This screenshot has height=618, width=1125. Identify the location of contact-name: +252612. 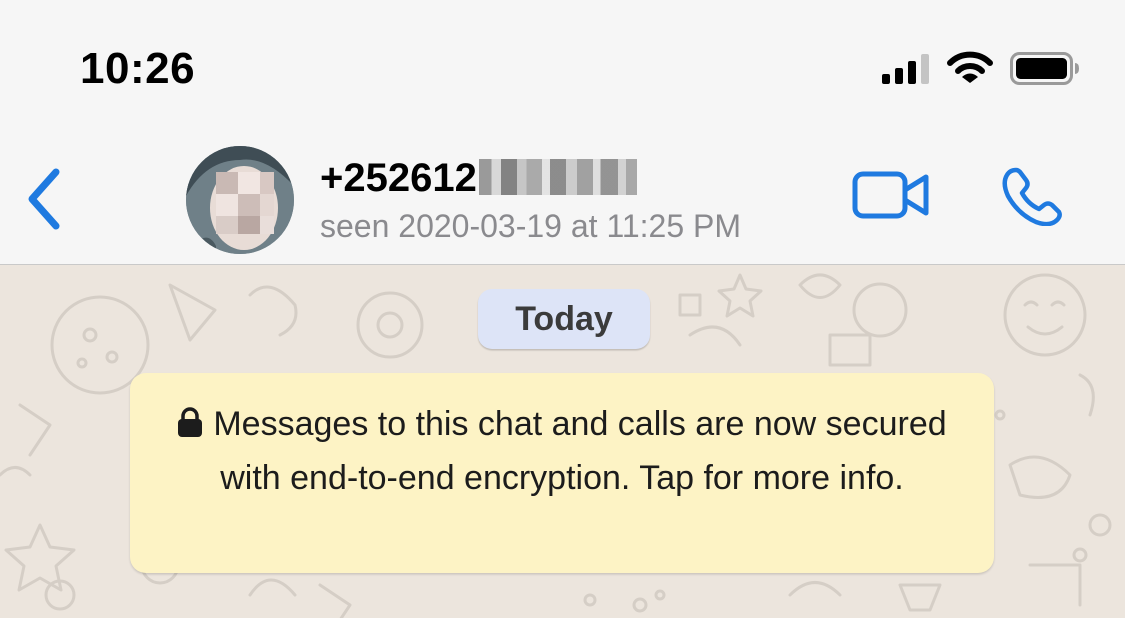
(478, 178).